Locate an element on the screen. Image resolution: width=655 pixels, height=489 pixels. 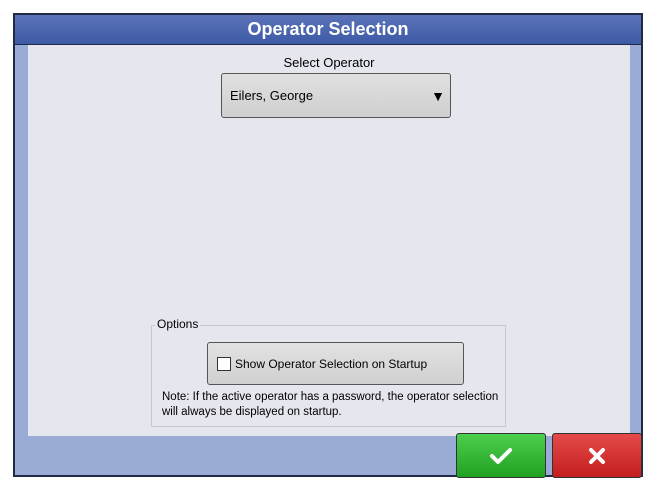
operator-dropdown: Eilers, George ▼ is located at coordinates (336, 95).